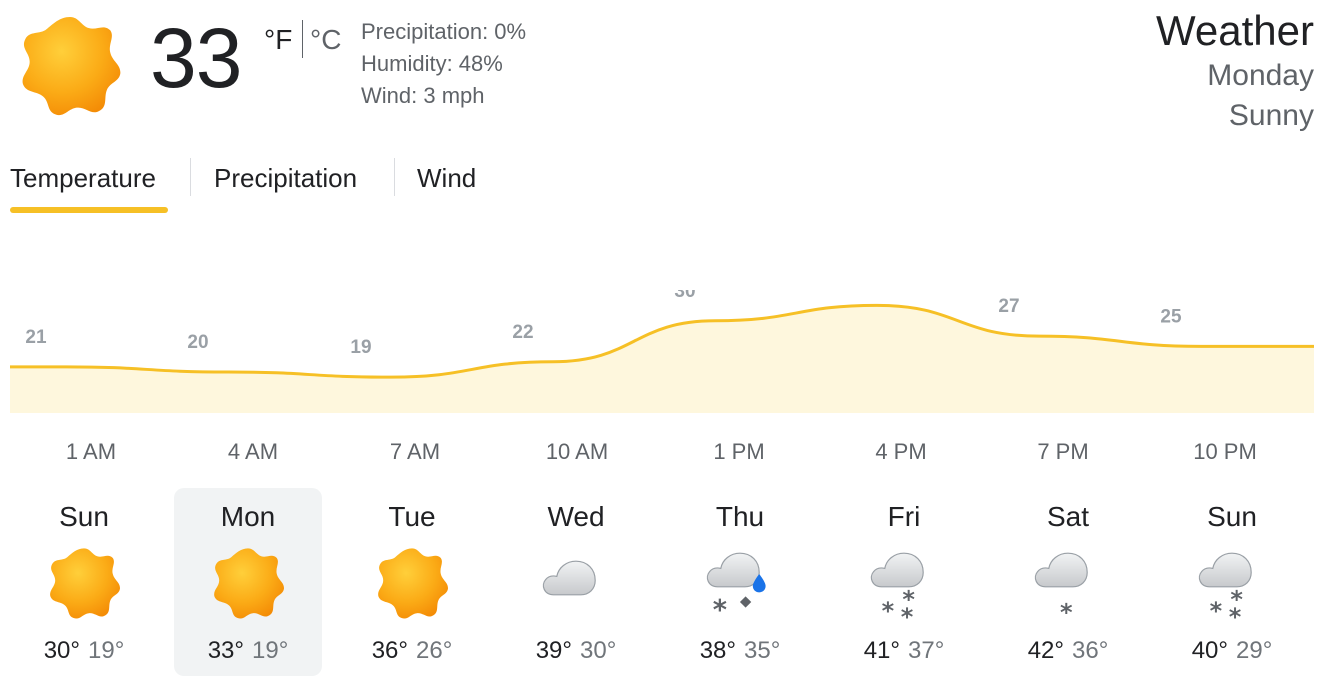  I want to click on day-card-thu: Thu * 38° 35°, so click(740, 582).